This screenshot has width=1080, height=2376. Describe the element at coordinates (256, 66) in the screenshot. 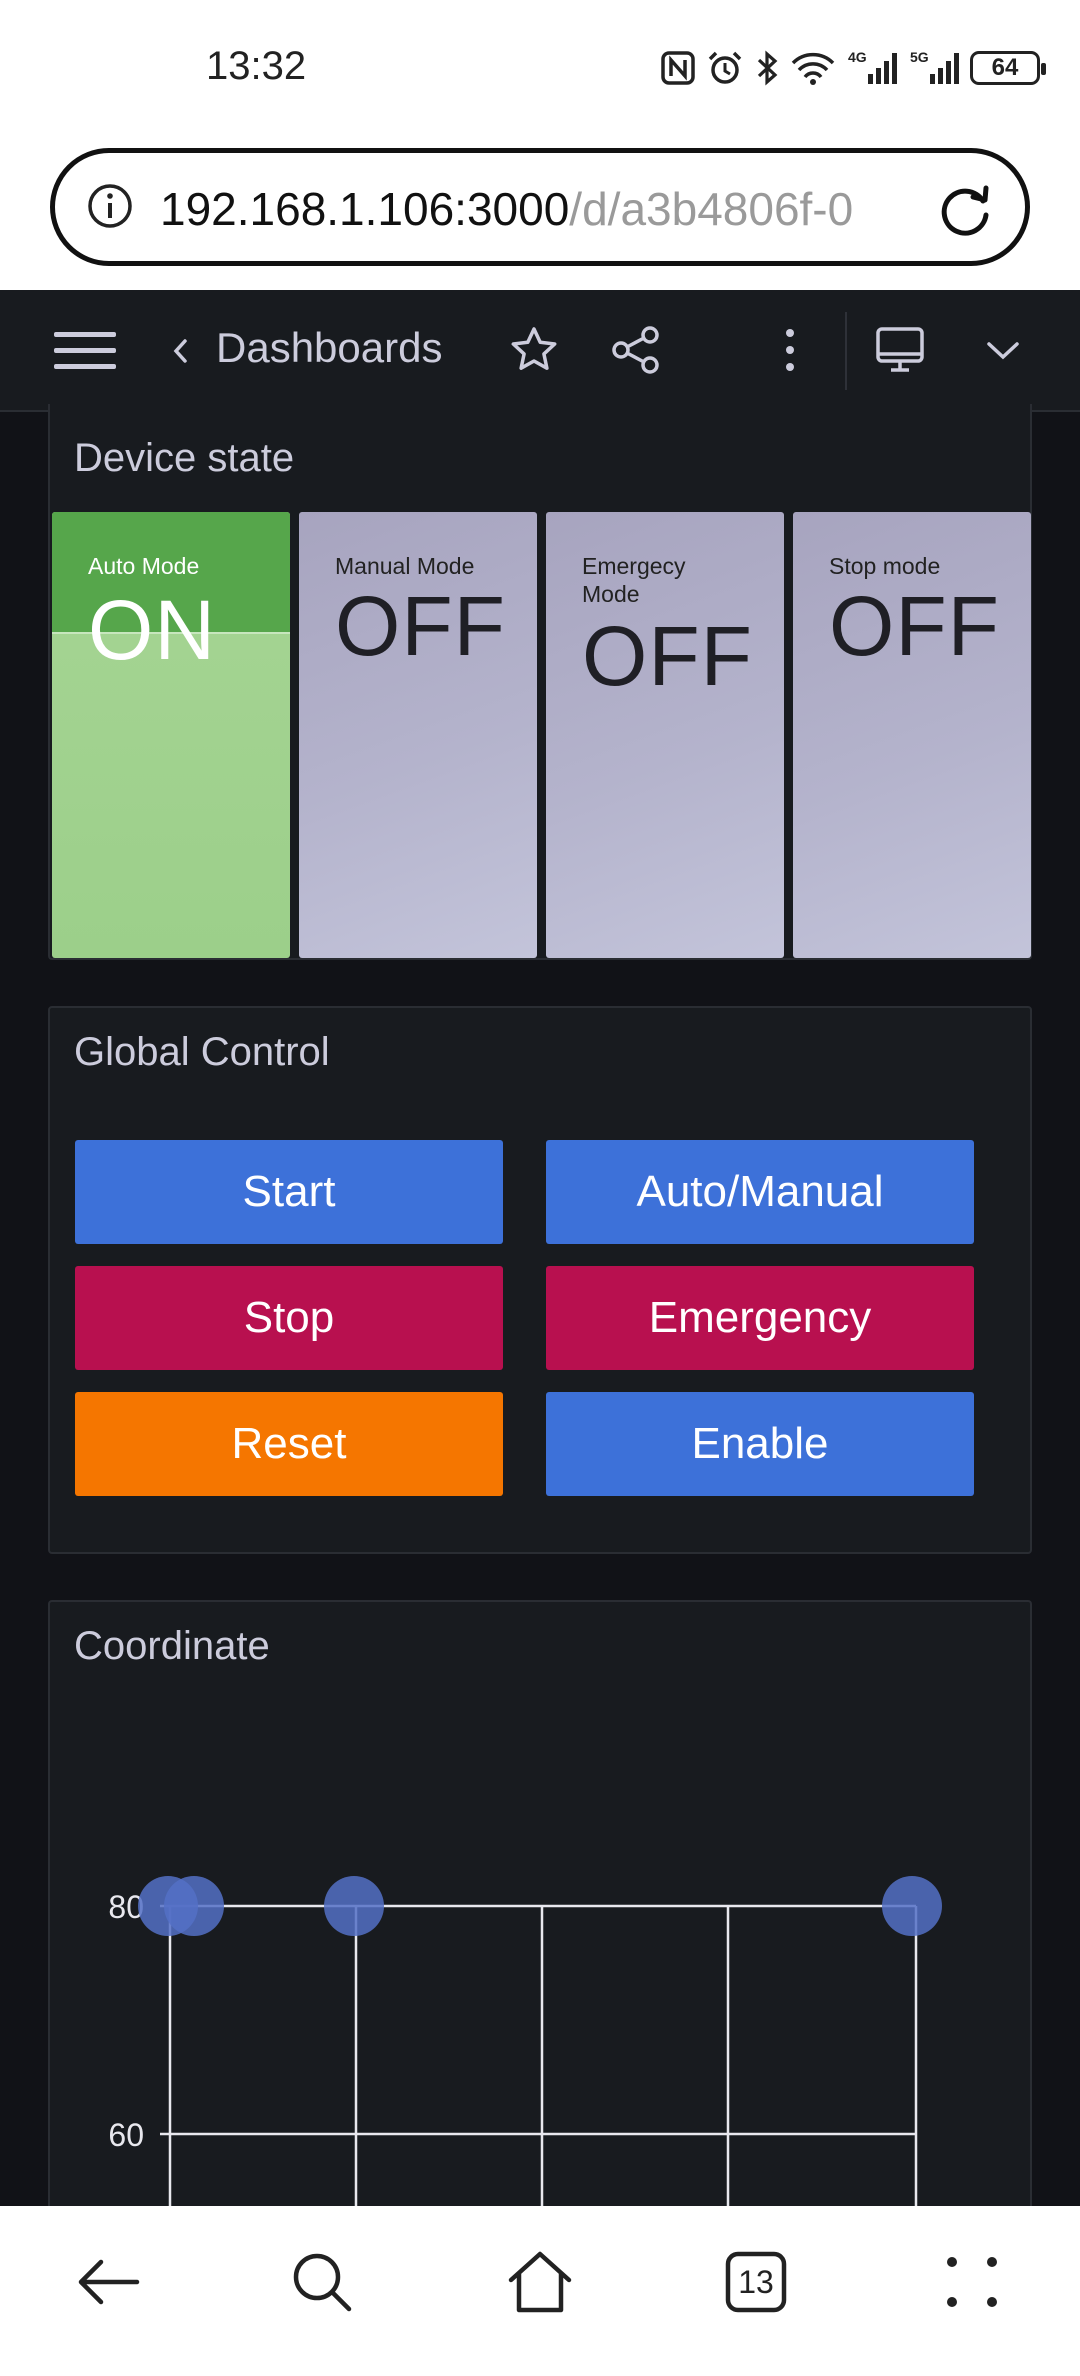

I see `status-time: 13:32` at that location.